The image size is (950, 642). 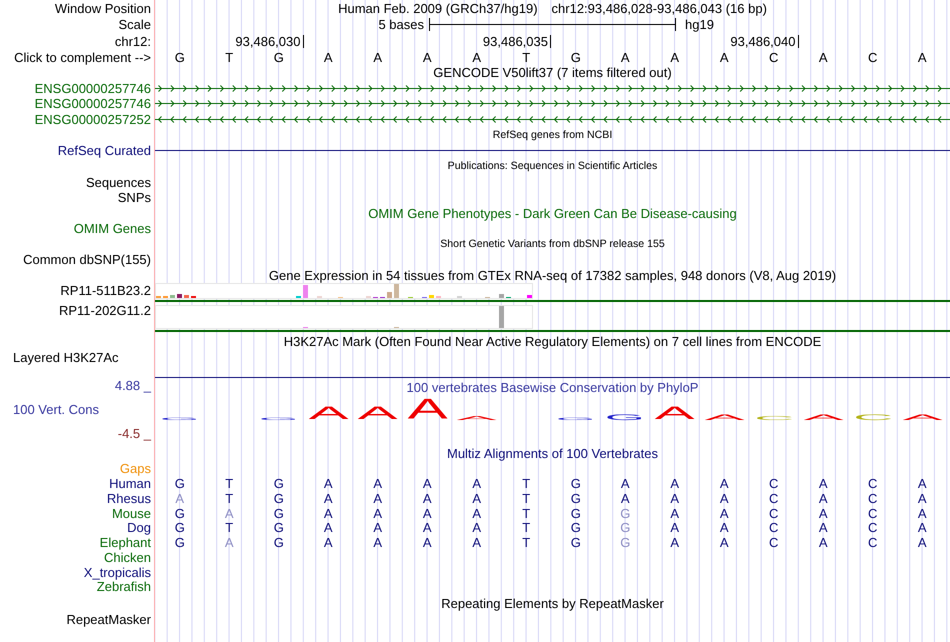 What do you see at coordinates (131, 513) in the screenshot?
I see `species-label: Mouse` at bounding box center [131, 513].